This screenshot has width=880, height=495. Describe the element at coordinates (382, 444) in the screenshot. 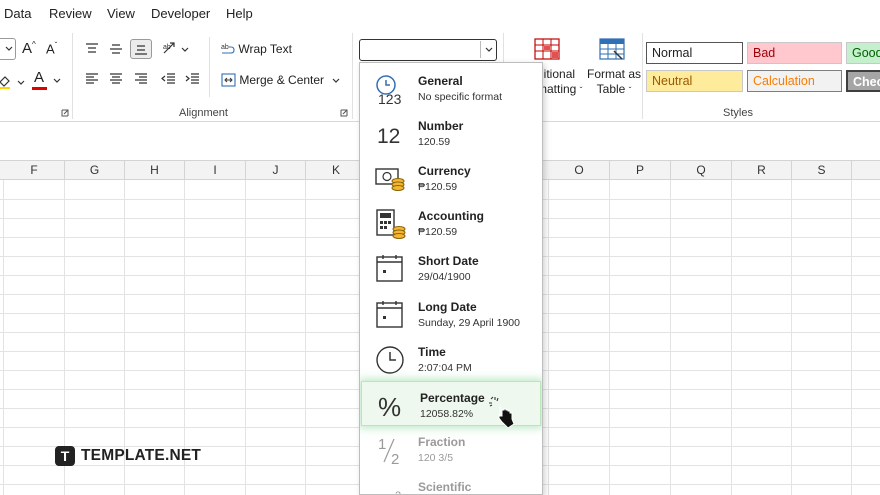

I see `svg-text: 1` at that location.